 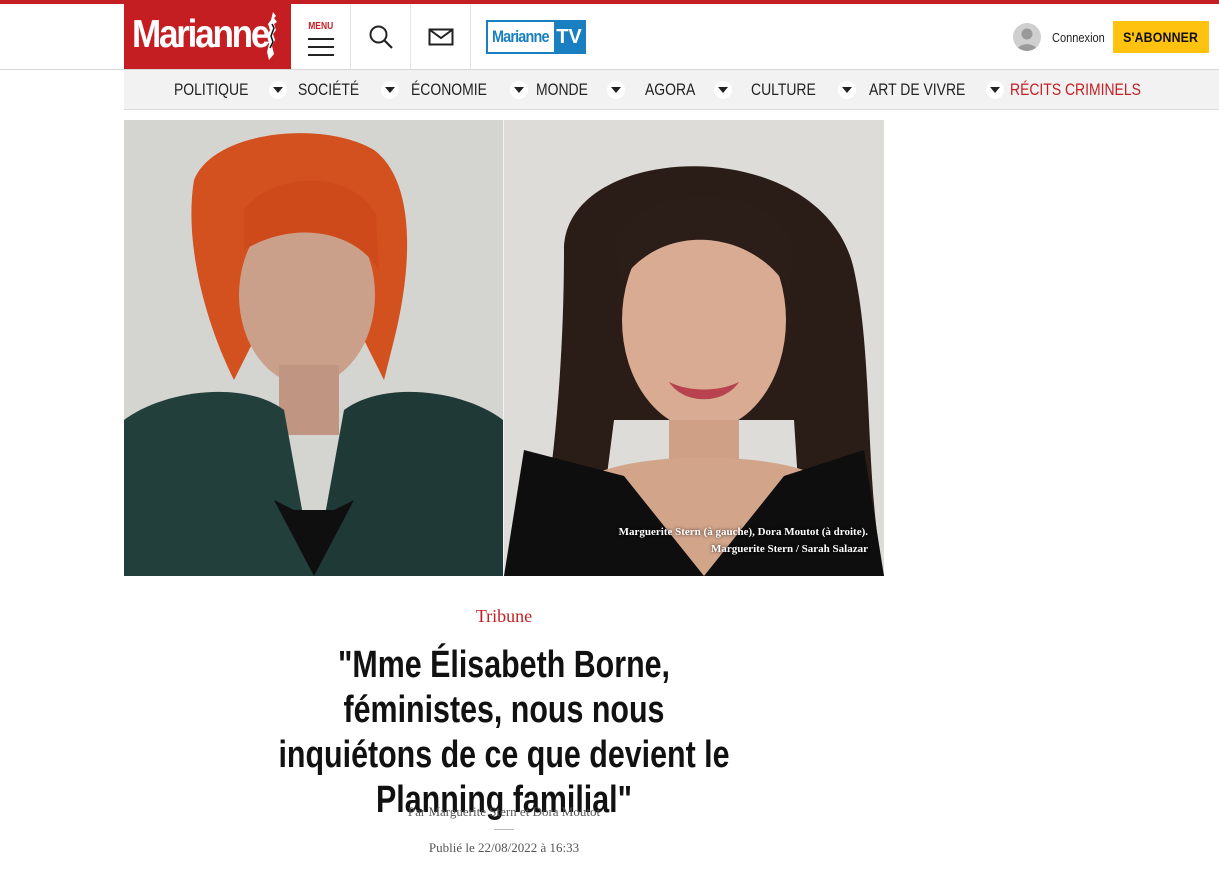 I want to click on hamburger-icon, so click(x=320, y=47).